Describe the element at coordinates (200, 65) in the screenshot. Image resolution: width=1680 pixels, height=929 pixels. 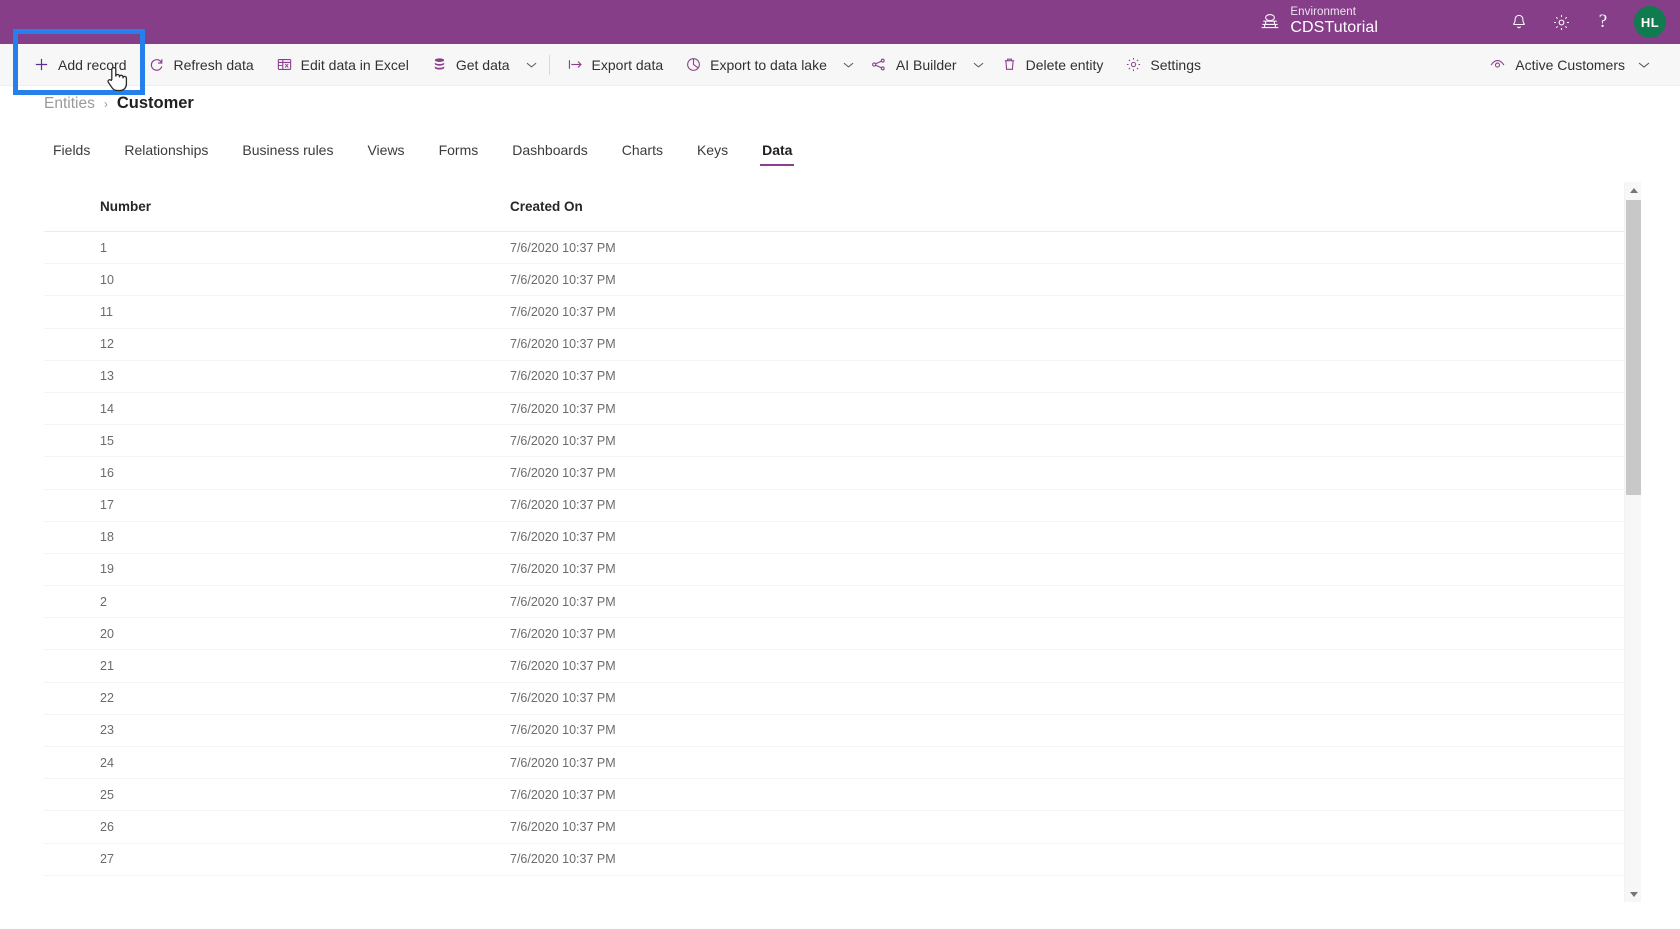
I see `refresh-data-button: Refresh data` at that location.